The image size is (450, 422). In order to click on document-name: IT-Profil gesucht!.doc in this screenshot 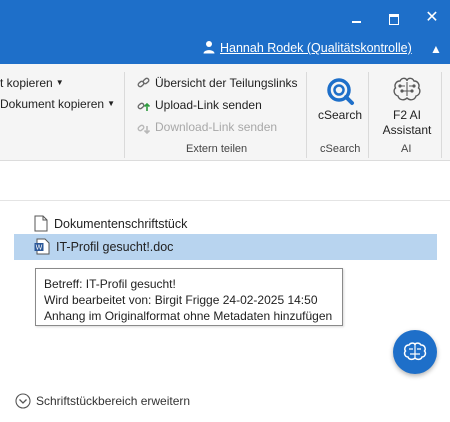, I will do `click(115, 247)`.